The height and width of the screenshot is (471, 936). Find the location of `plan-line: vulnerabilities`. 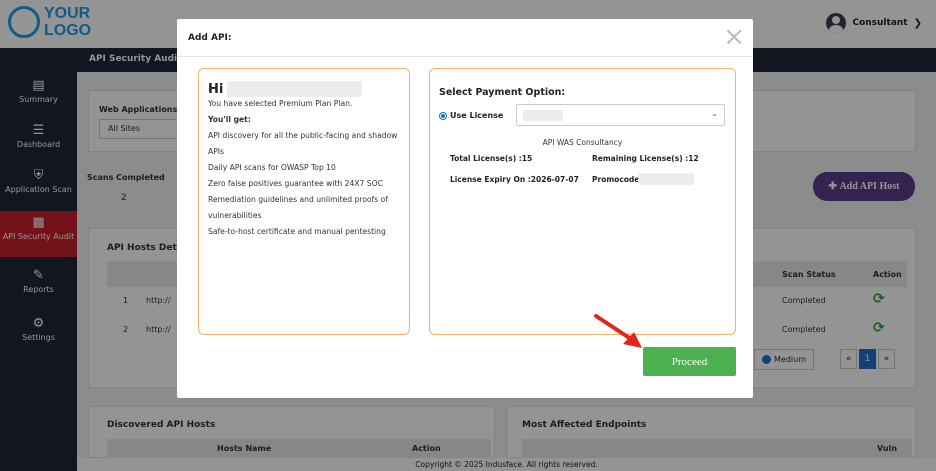

plan-line: vulnerabilities is located at coordinates (235, 215).